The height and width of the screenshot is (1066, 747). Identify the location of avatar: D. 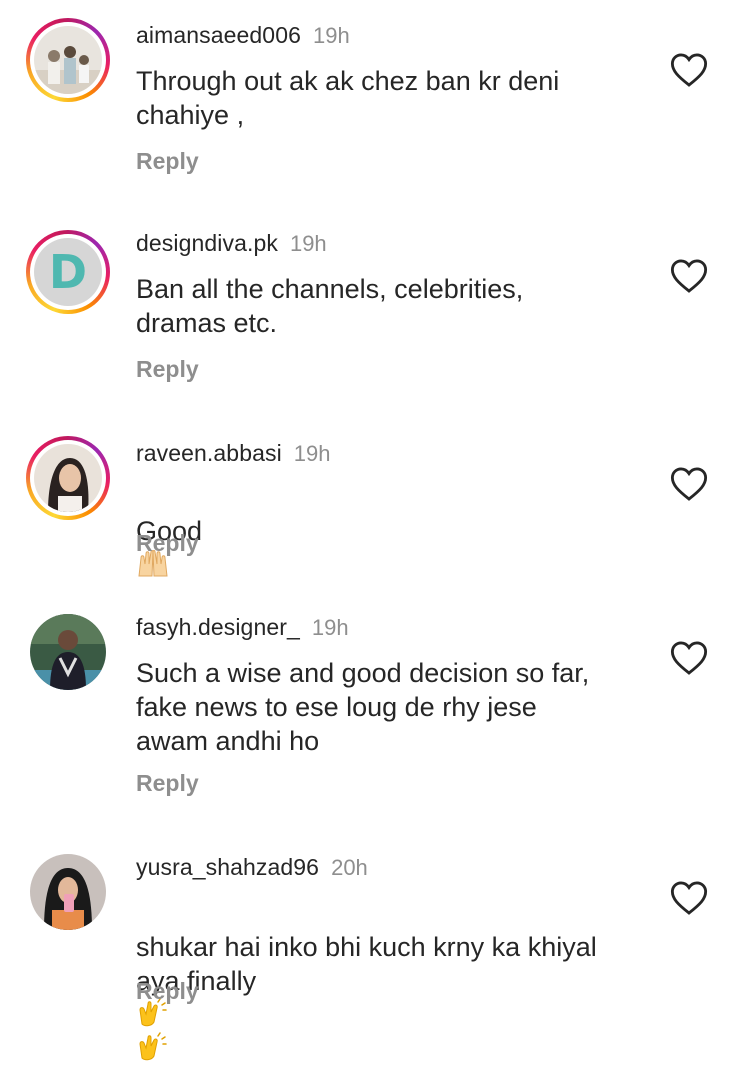
(68, 272).